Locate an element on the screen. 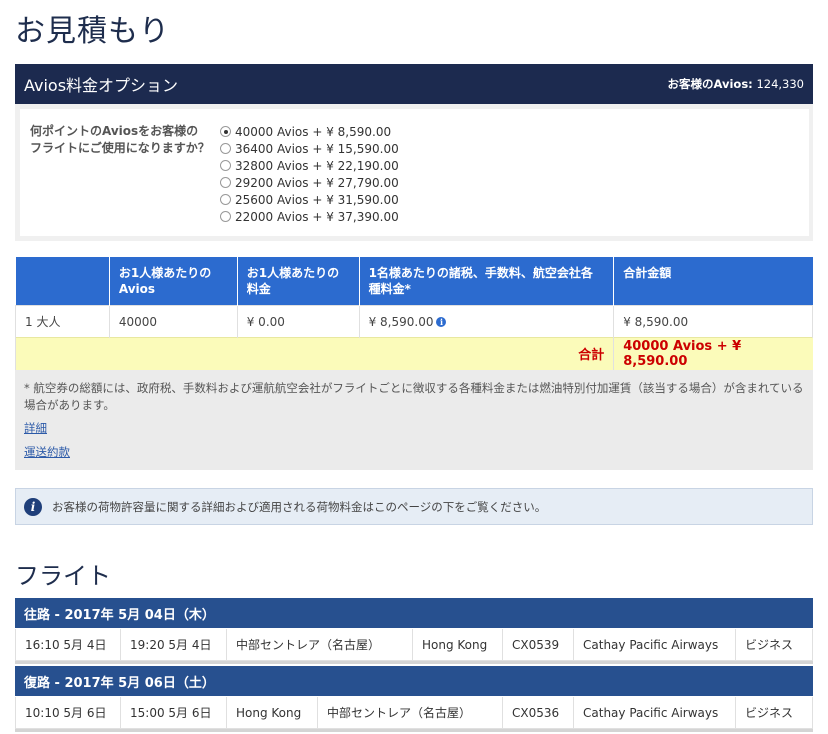  avios-balance: お客様のAvios: 124,330 is located at coordinates (736, 84).